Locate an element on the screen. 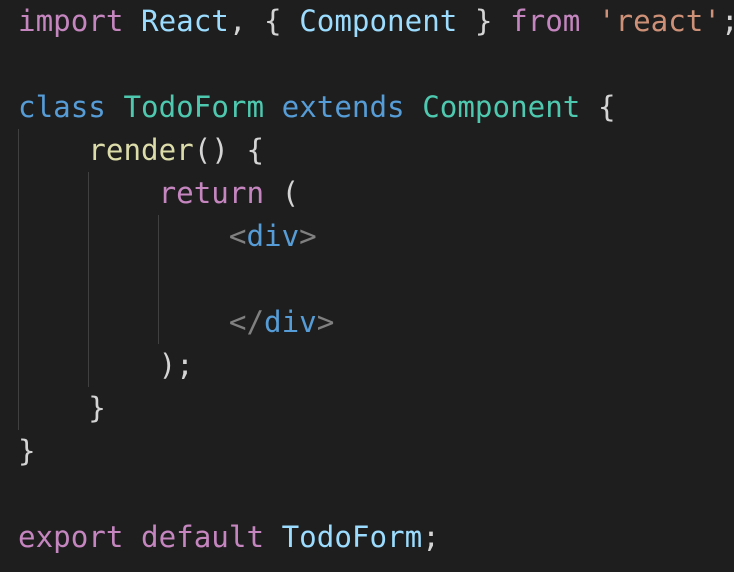 The width and height of the screenshot is (734, 572). code-token-punc: , { is located at coordinates (264, 21).